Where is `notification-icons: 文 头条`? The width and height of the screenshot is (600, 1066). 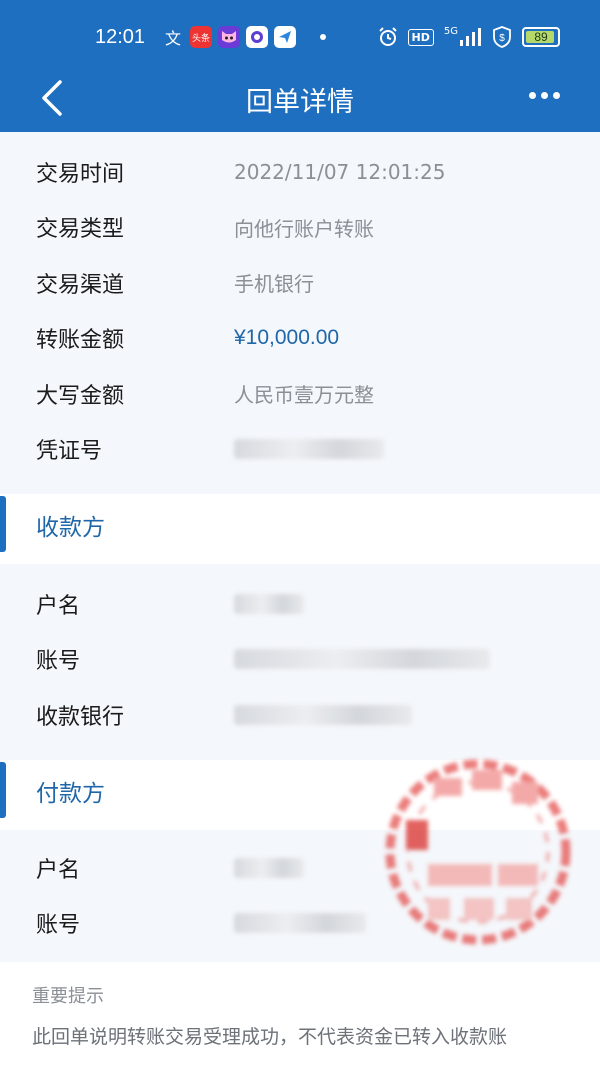 notification-icons: 文 头条 is located at coordinates (244, 37).